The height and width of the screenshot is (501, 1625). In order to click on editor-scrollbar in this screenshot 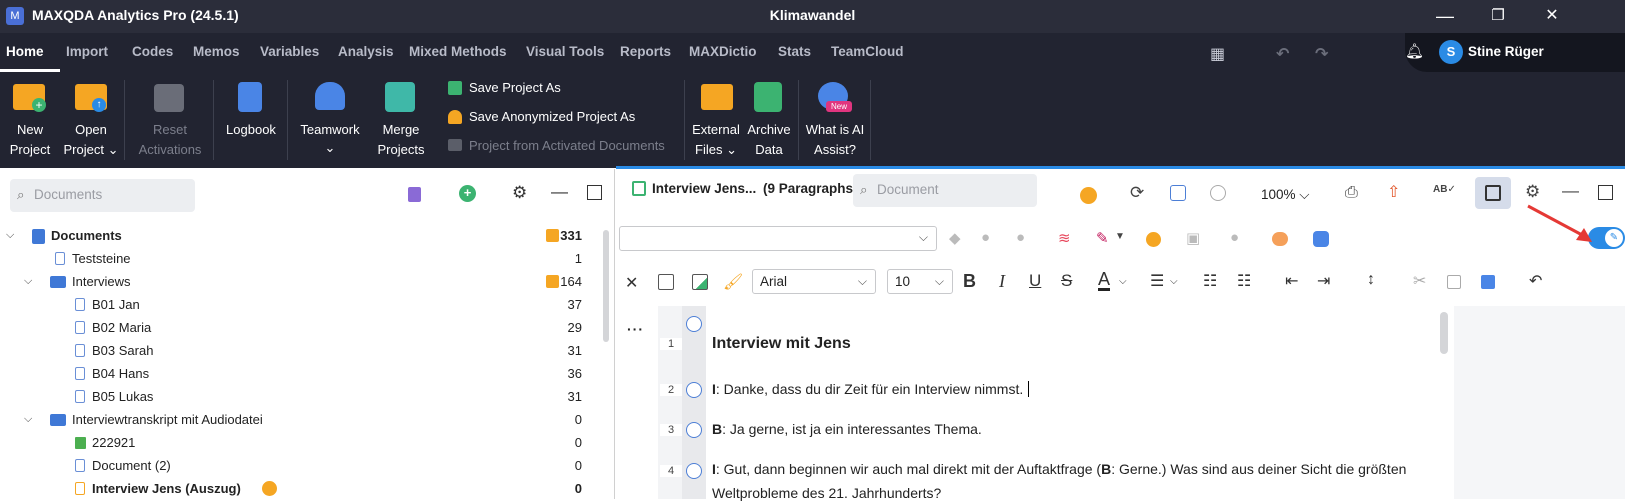, I will do `click(1444, 333)`.